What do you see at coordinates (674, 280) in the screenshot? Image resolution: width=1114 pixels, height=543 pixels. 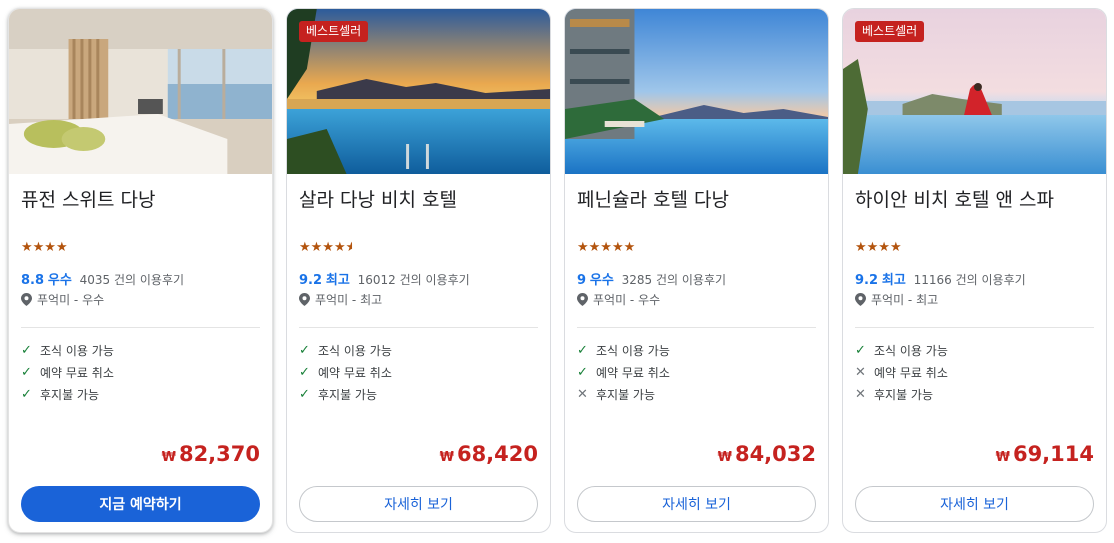 I see `review-count: 3285 건의 이용후기` at bounding box center [674, 280].